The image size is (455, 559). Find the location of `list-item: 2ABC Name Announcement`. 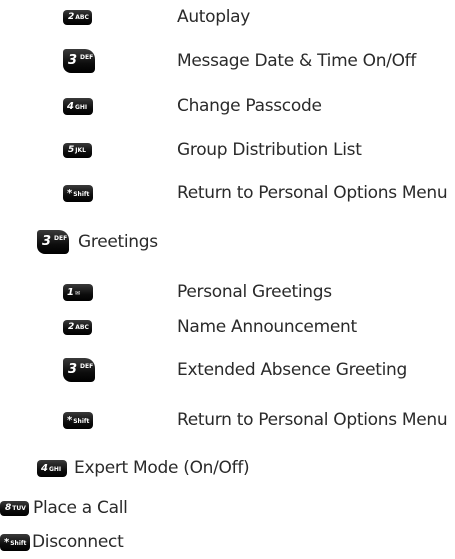

list-item: 2ABC Name Announcement is located at coordinates (210, 327).